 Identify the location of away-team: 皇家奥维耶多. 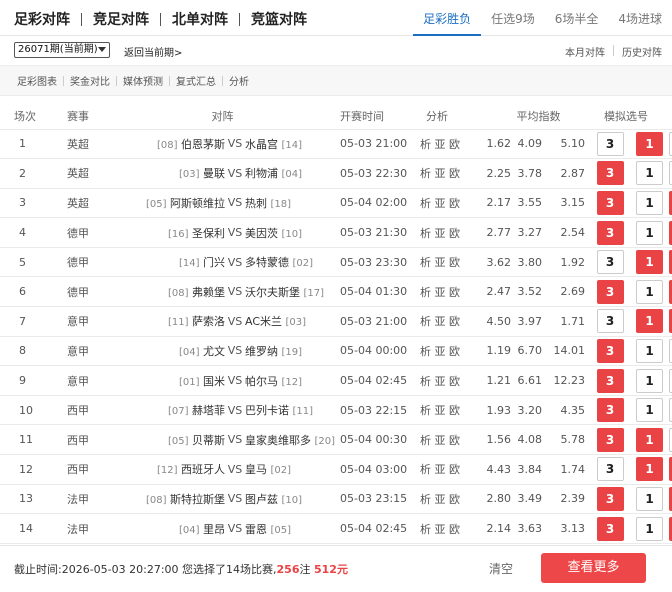
(278, 440).